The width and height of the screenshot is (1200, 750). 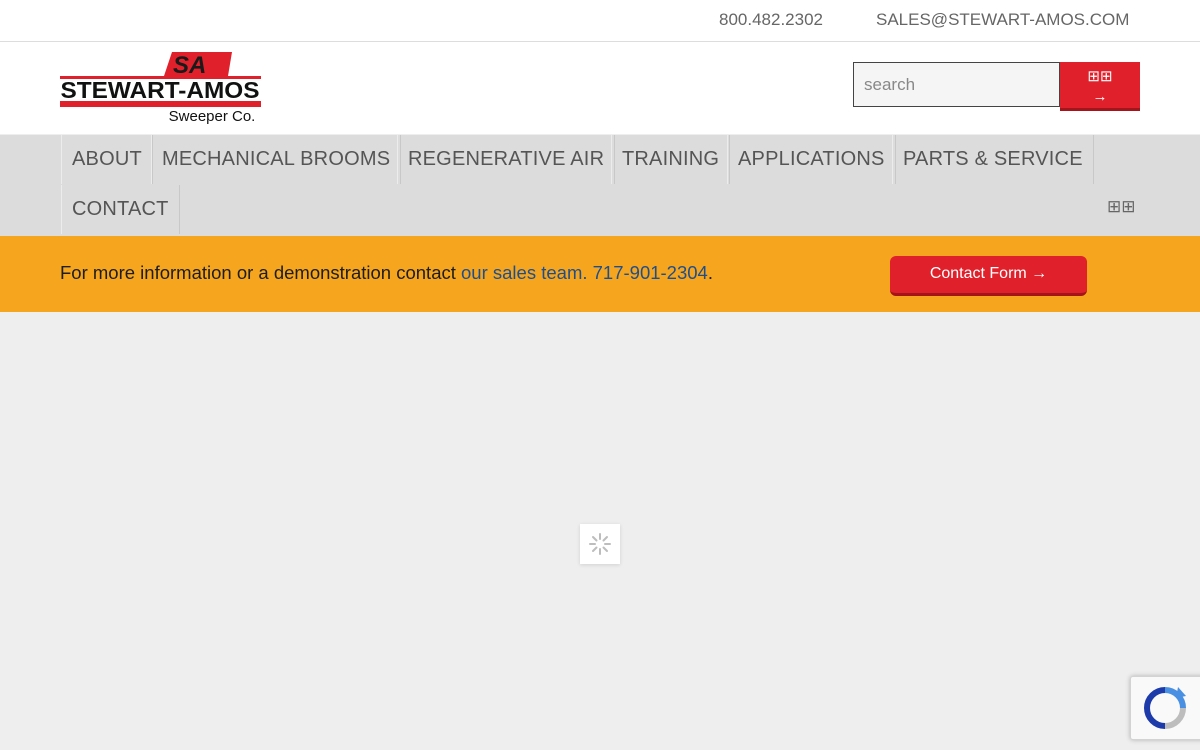 What do you see at coordinates (956, 84) in the screenshot?
I see `search-input` at bounding box center [956, 84].